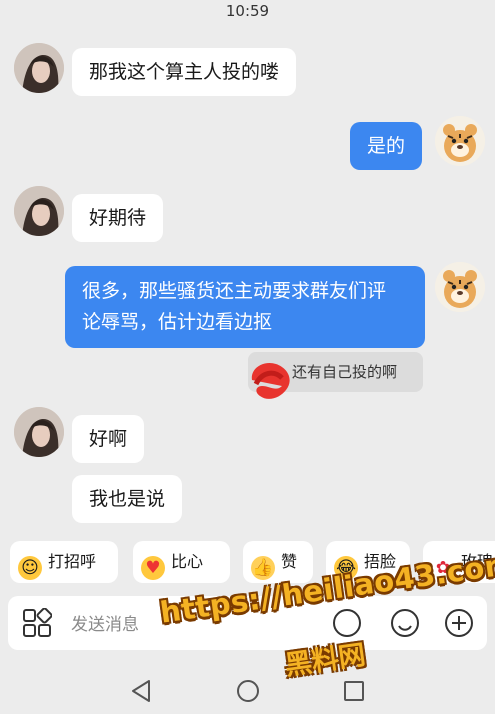  What do you see at coordinates (247, 11) in the screenshot?
I see `status-bar-time: 10:59` at bounding box center [247, 11].